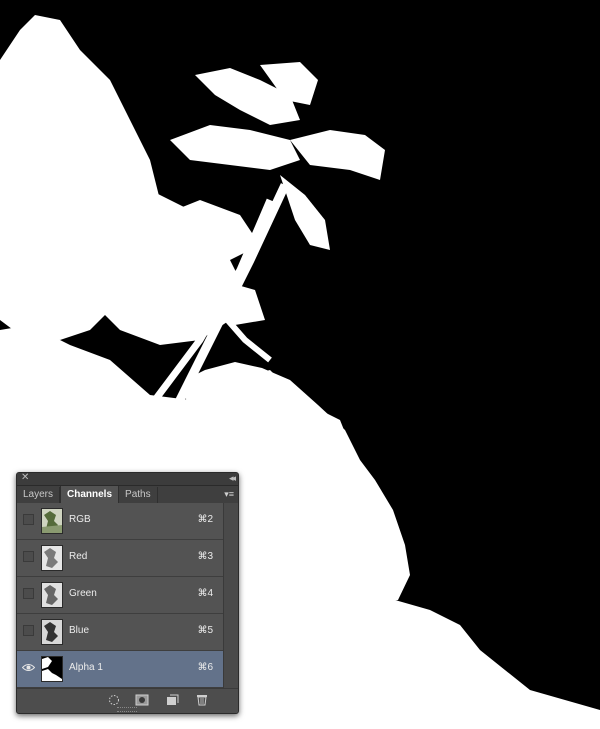 Image resolution: width=600 pixels, height=729 pixels. I want to click on tab-channels: Channels, so click(90, 494).